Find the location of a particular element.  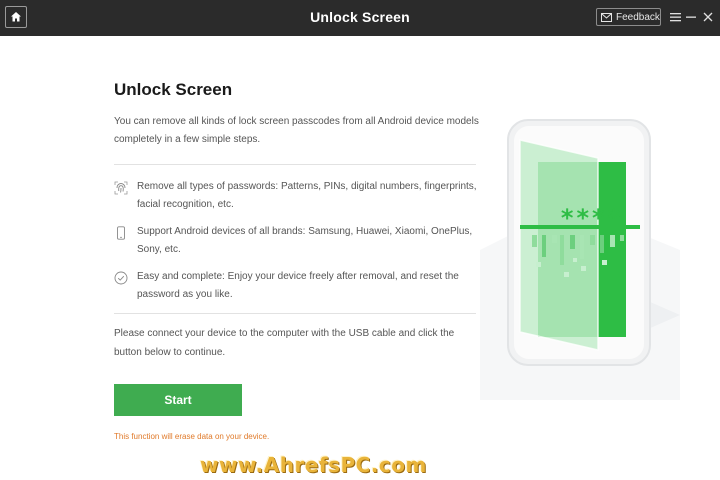

menu-button is located at coordinates (675, 17).